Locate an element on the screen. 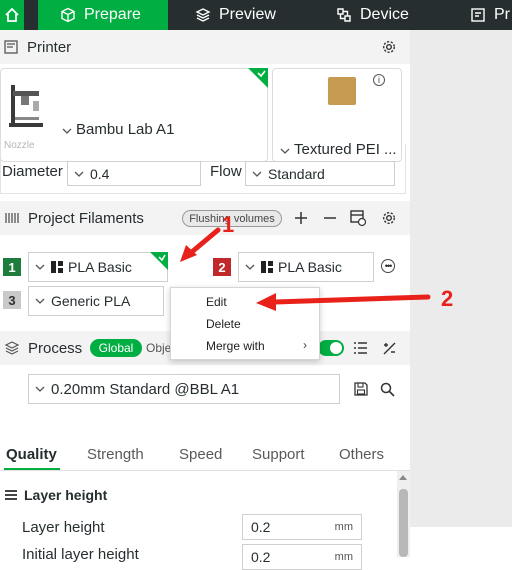 This screenshot has width=512, height=570. info-icon: i is located at coordinates (379, 80).